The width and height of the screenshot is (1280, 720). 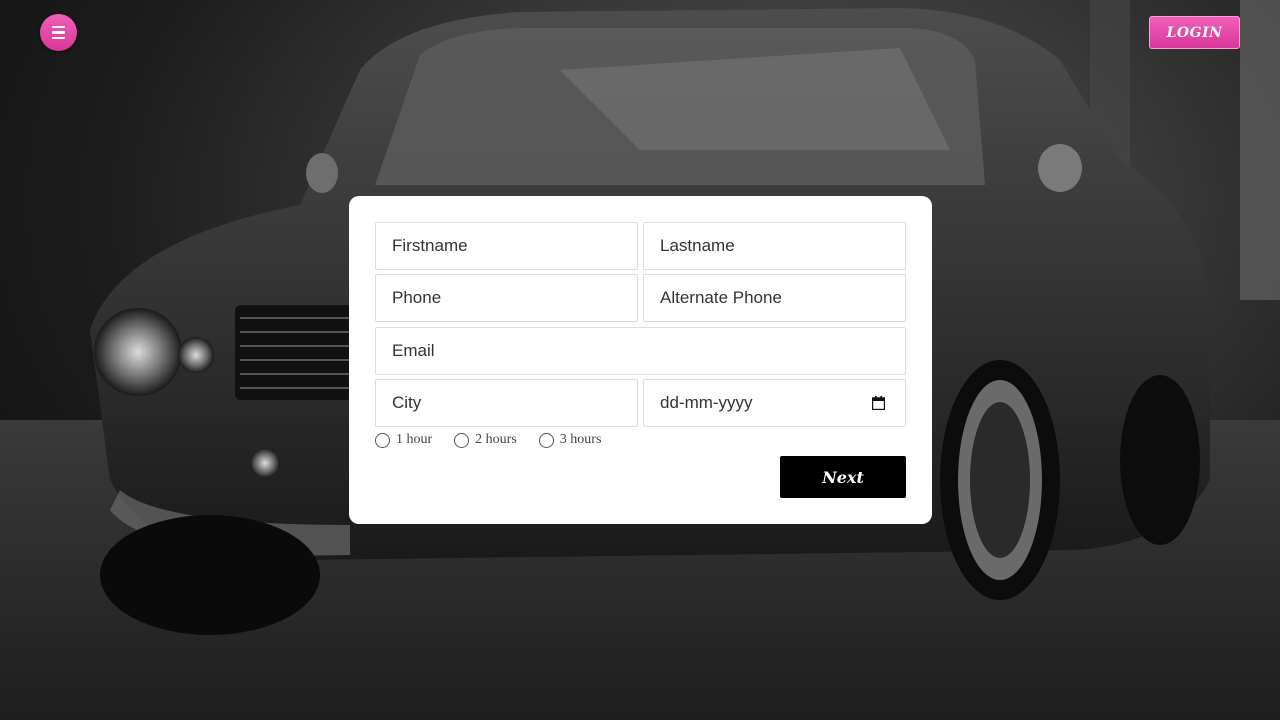 What do you see at coordinates (706, 402) in the screenshot?
I see `date-placeholder: dd-mm-yyyy` at bounding box center [706, 402].